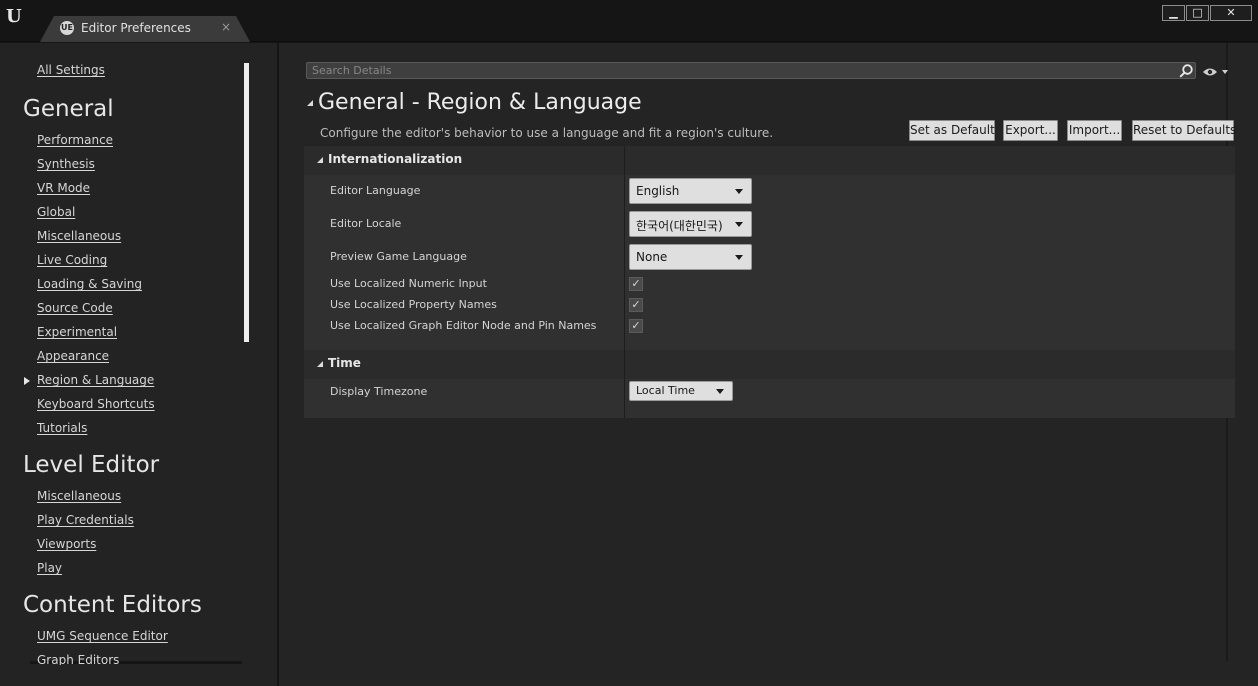 The width and height of the screenshot is (1258, 686). What do you see at coordinates (1173, 13) in the screenshot?
I see `minimize-button: ▁` at bounding box center [1173, 13].